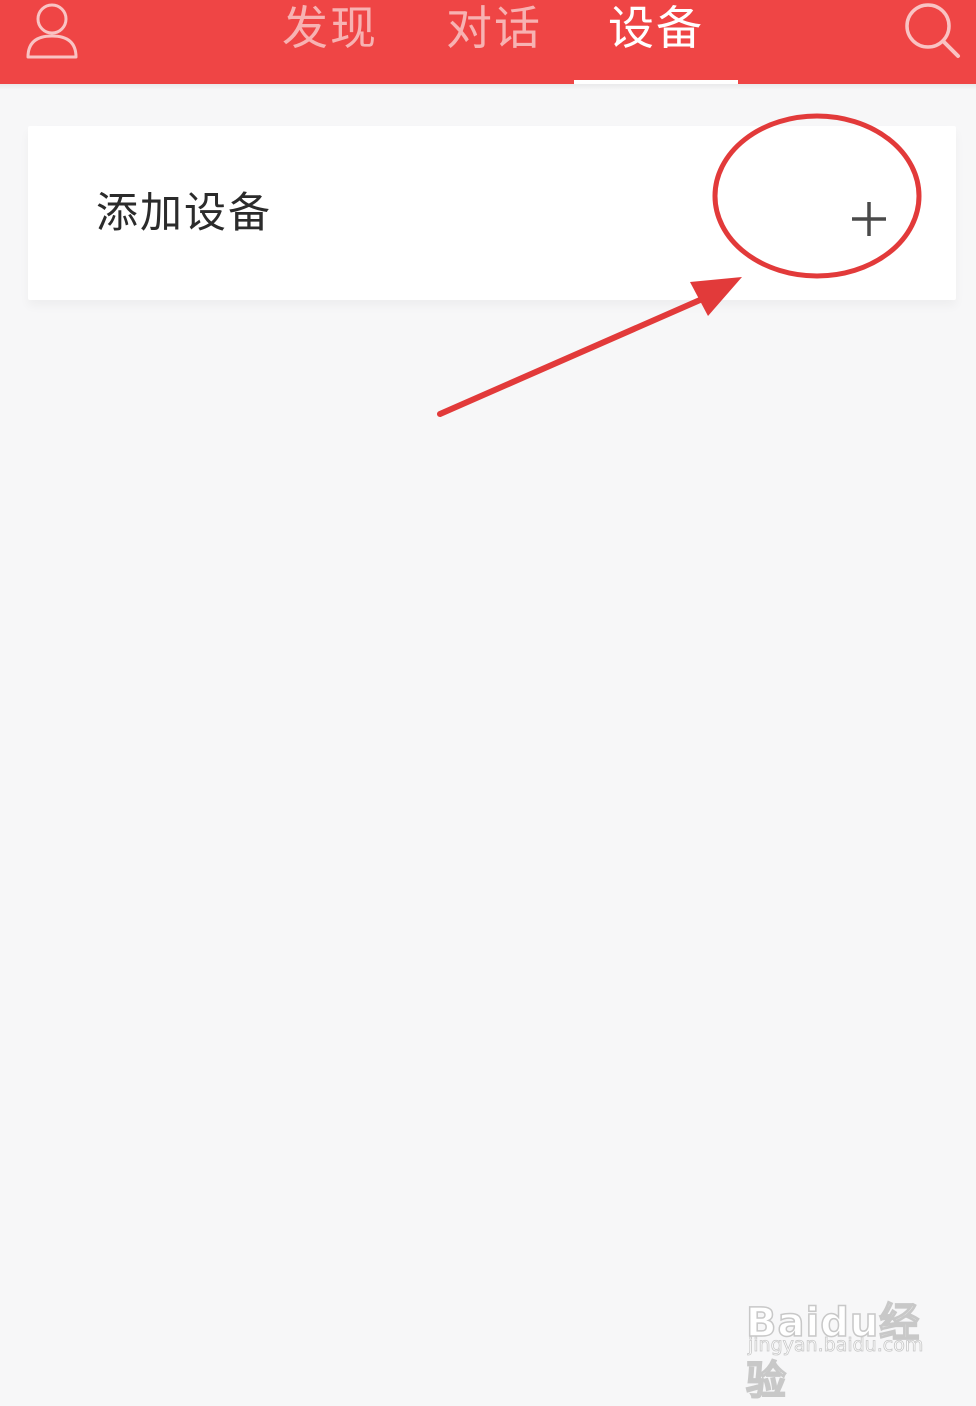  I want to click on tab-chat: 对话, so click(494, 42).